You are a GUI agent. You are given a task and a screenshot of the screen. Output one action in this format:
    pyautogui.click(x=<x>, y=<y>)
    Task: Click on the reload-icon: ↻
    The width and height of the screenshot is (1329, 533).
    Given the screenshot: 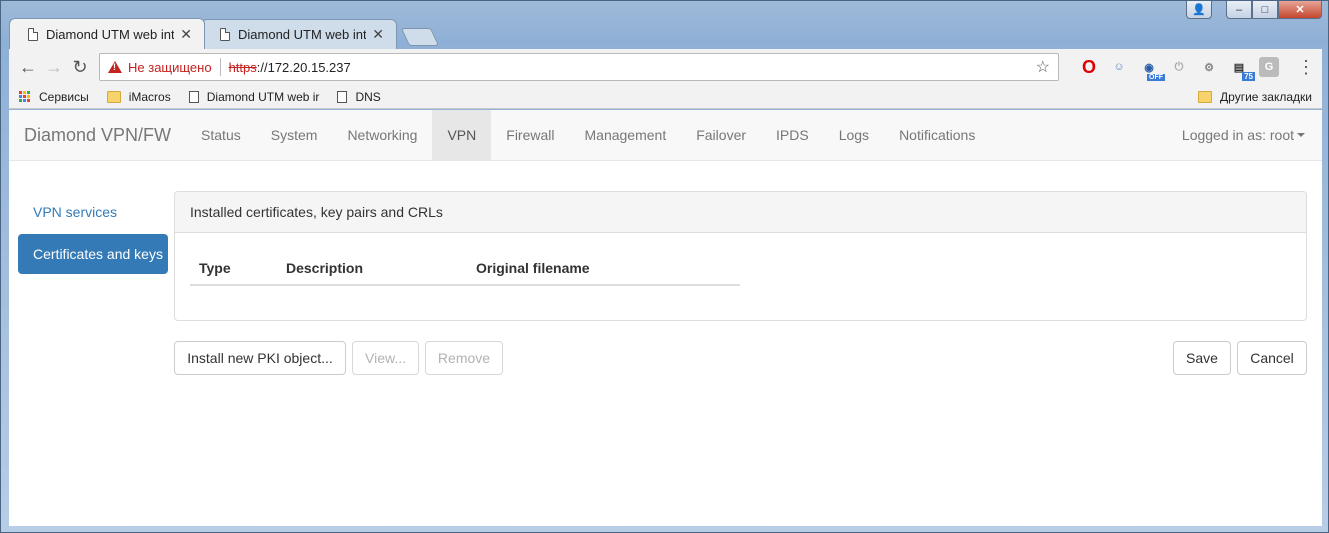 What is the action you would take?
    pyautogui.click(x=80, y=67)
    